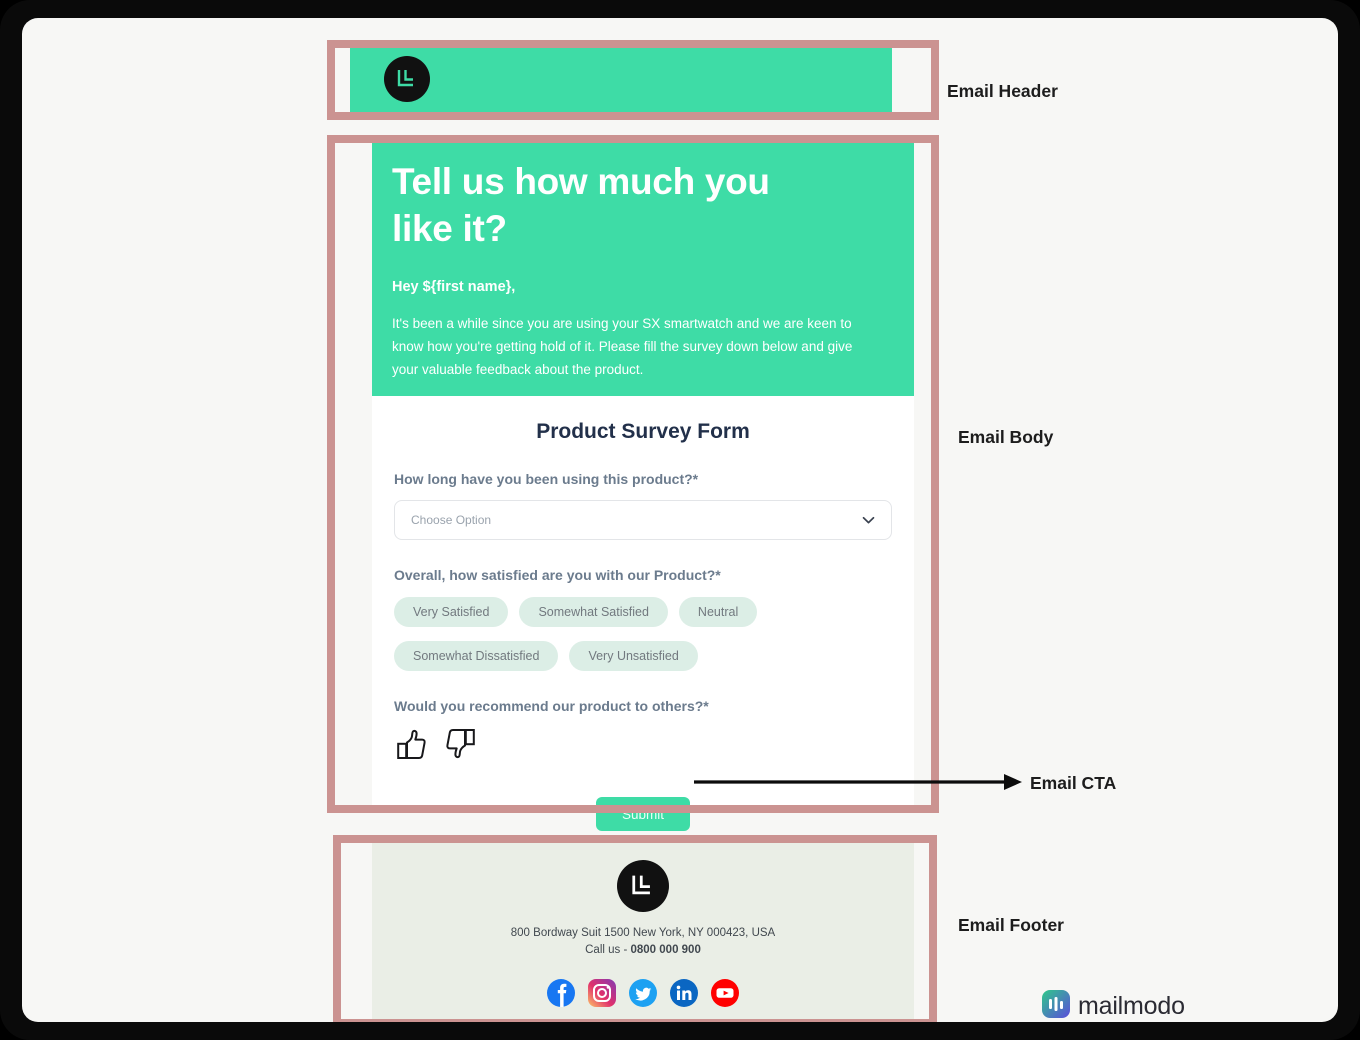 This screenshot has width=1360, height=1040. I want to click on footer-call-prefix: Call us -, so click(608, 950).